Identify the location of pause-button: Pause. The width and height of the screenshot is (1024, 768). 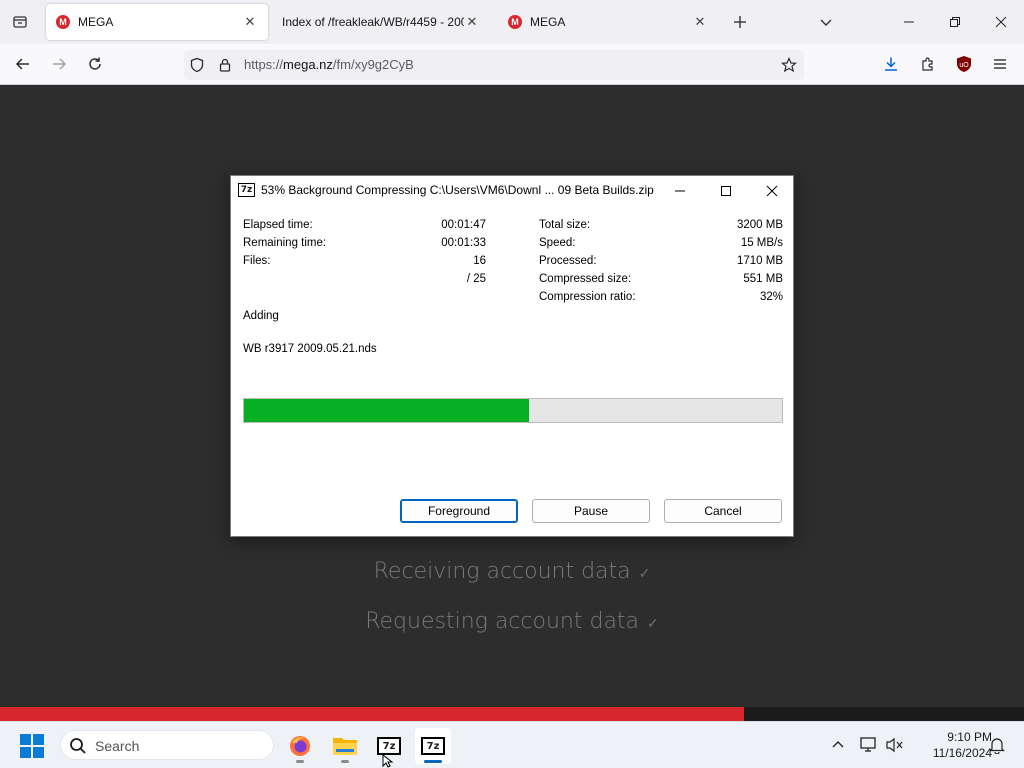
(591, 511).